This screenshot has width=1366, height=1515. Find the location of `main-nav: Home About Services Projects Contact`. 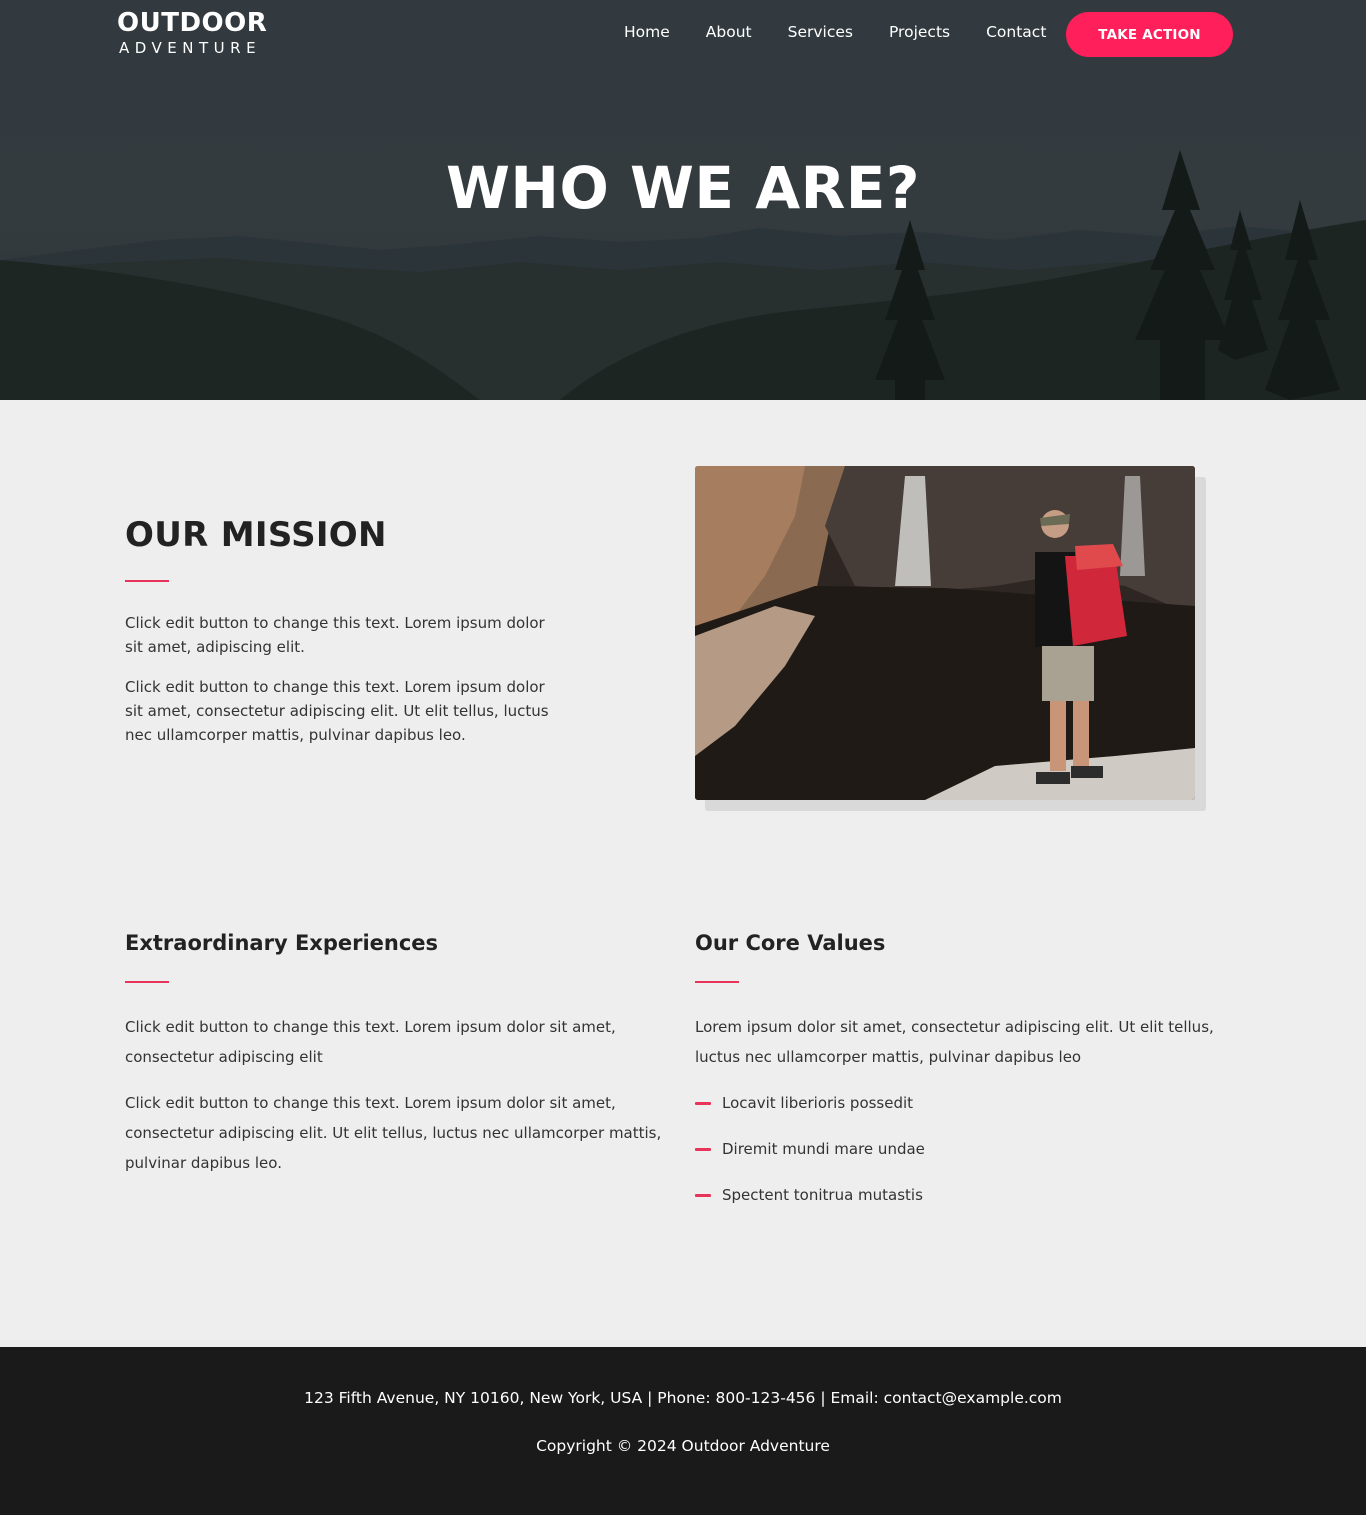

main-nav: Home About Services Projects Contact is located at coordinates (853, 32).